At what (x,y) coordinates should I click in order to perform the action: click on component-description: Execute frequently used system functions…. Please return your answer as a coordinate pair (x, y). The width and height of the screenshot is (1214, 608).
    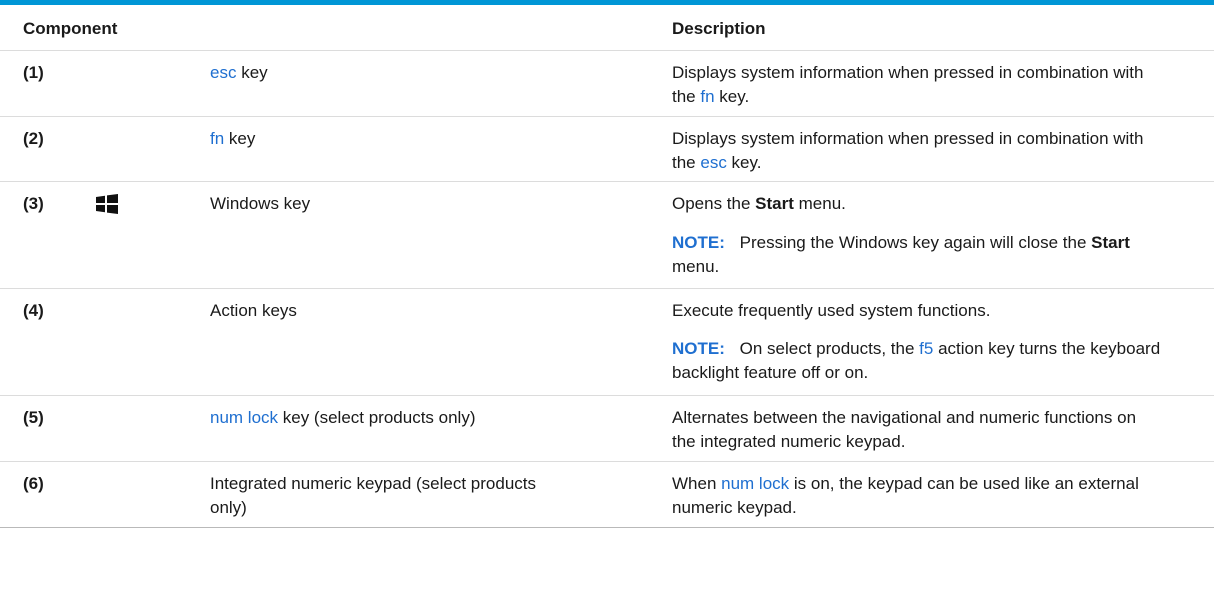
    Looking at the image, I should click on (831, 310).